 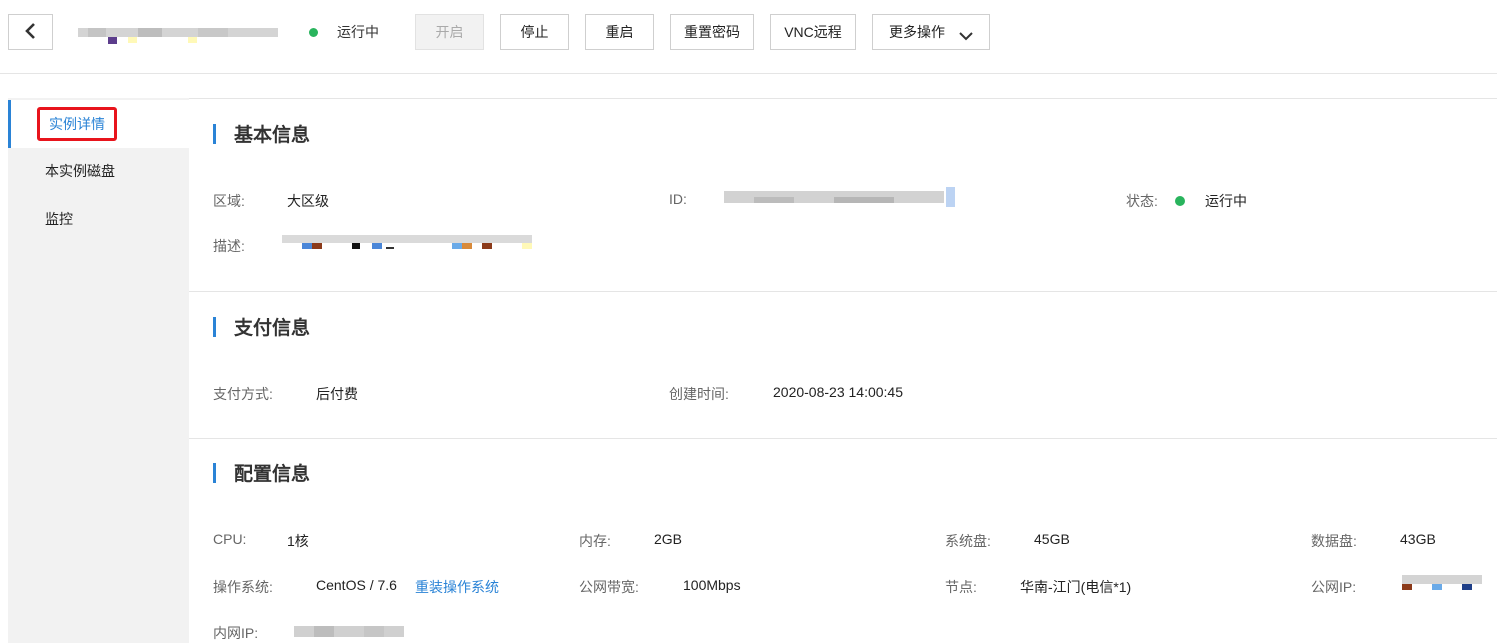 What do you see at coordinates (178, 36) in the screenshot?
I see `instance-name-redacted` at bounding box center [178, 36].